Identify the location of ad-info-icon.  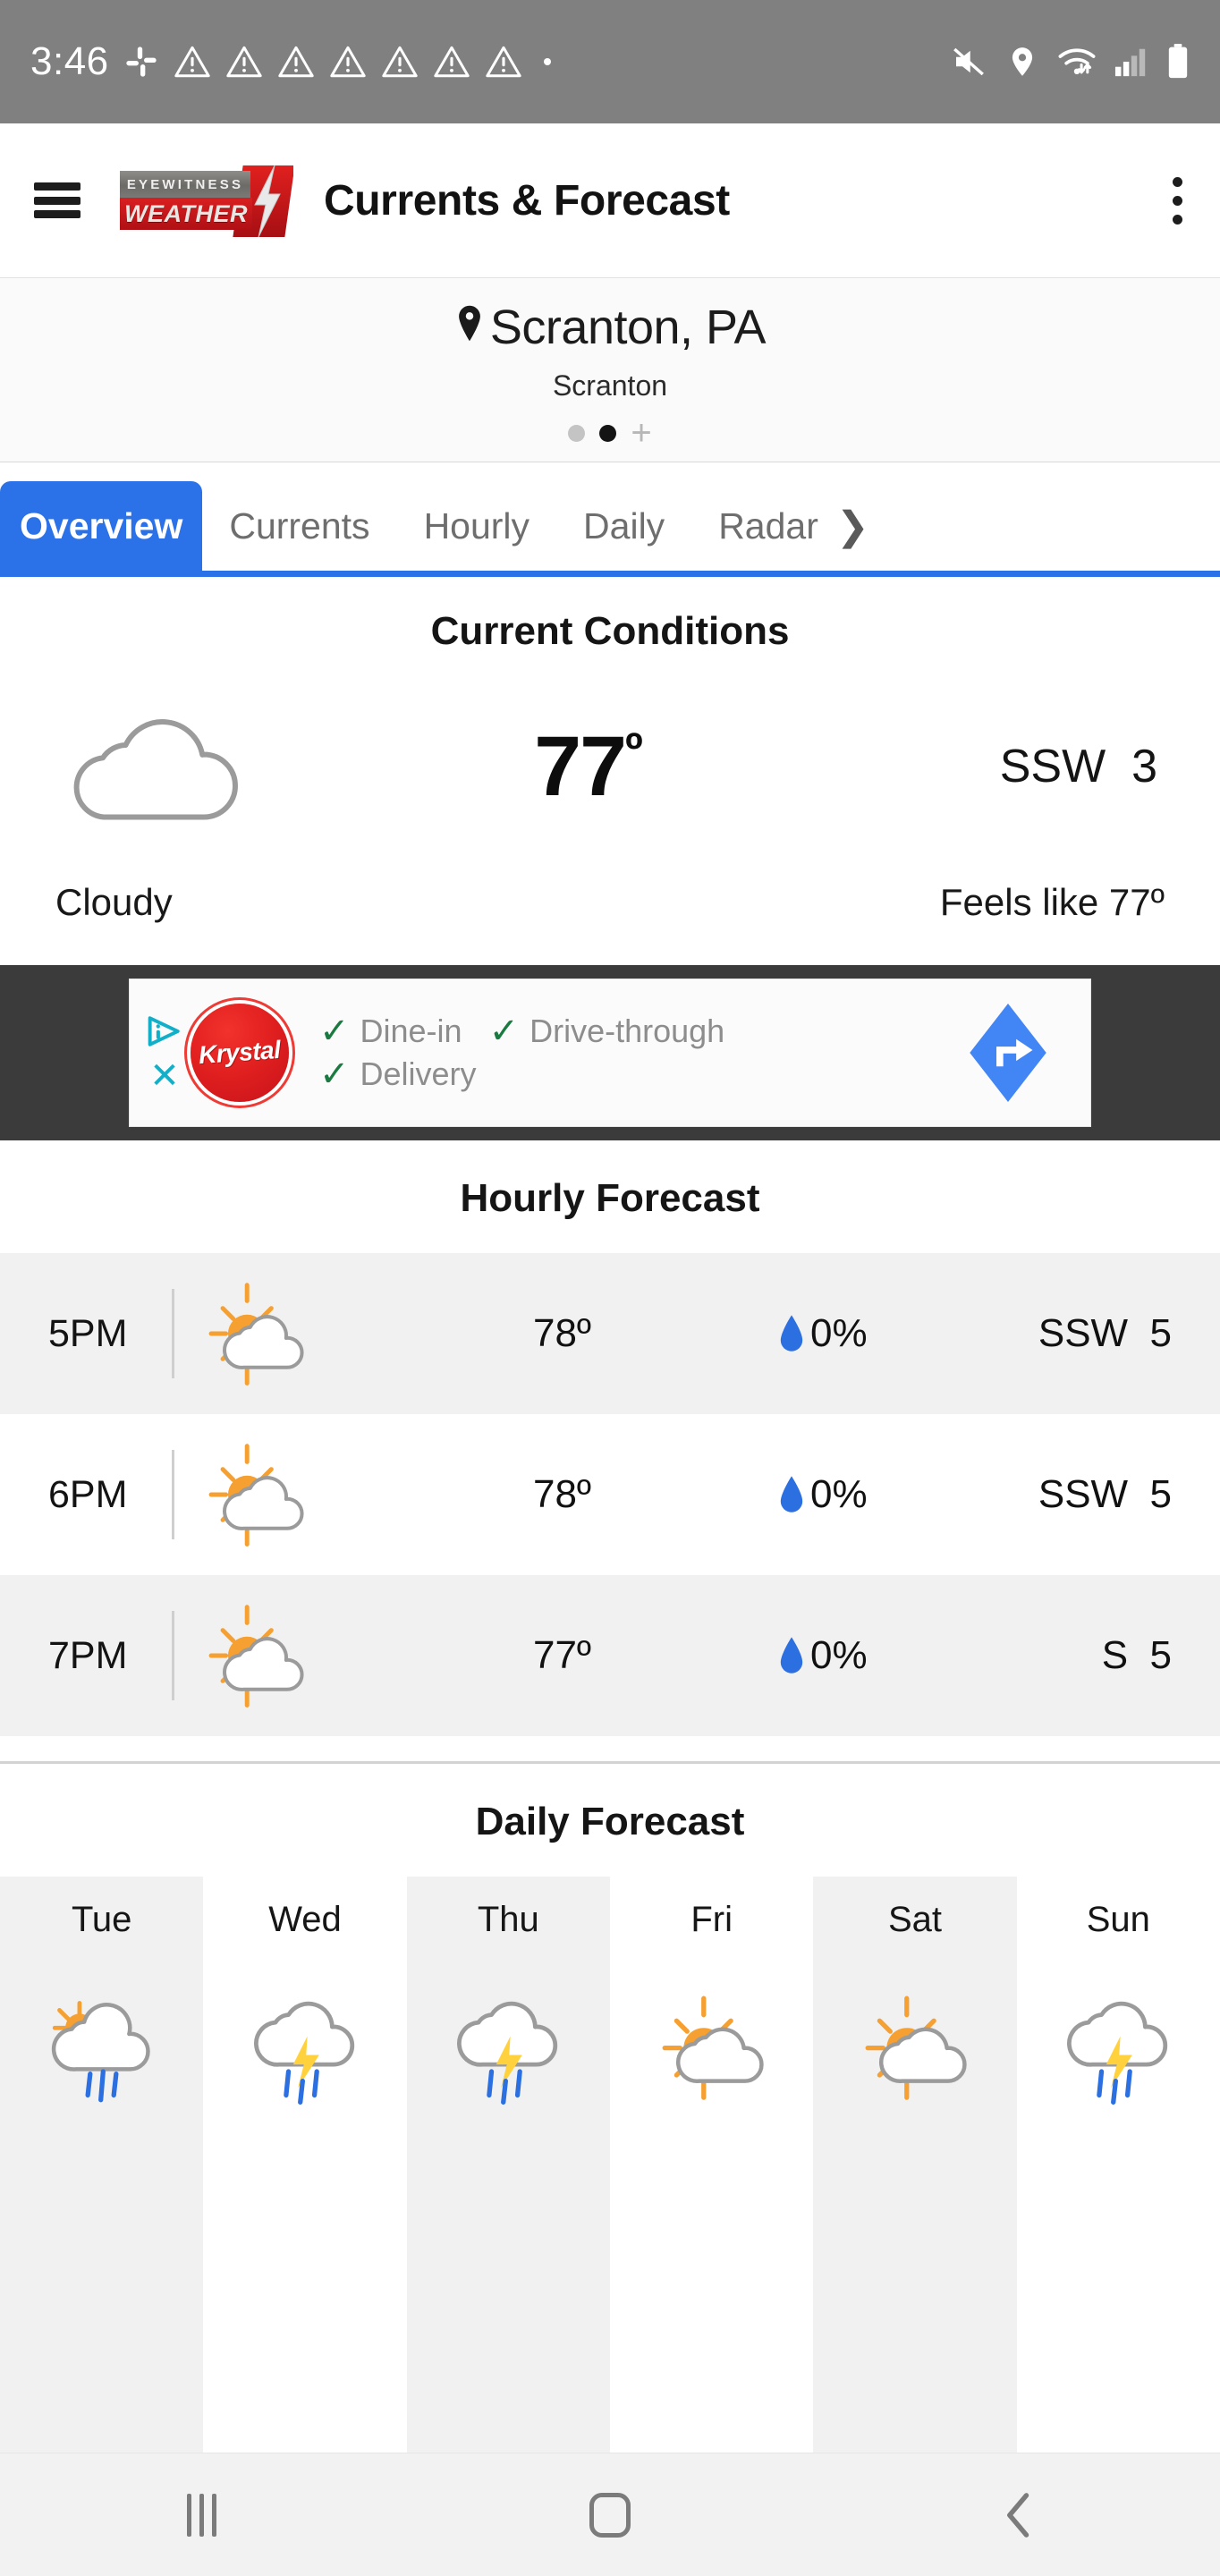
(164, 1031).